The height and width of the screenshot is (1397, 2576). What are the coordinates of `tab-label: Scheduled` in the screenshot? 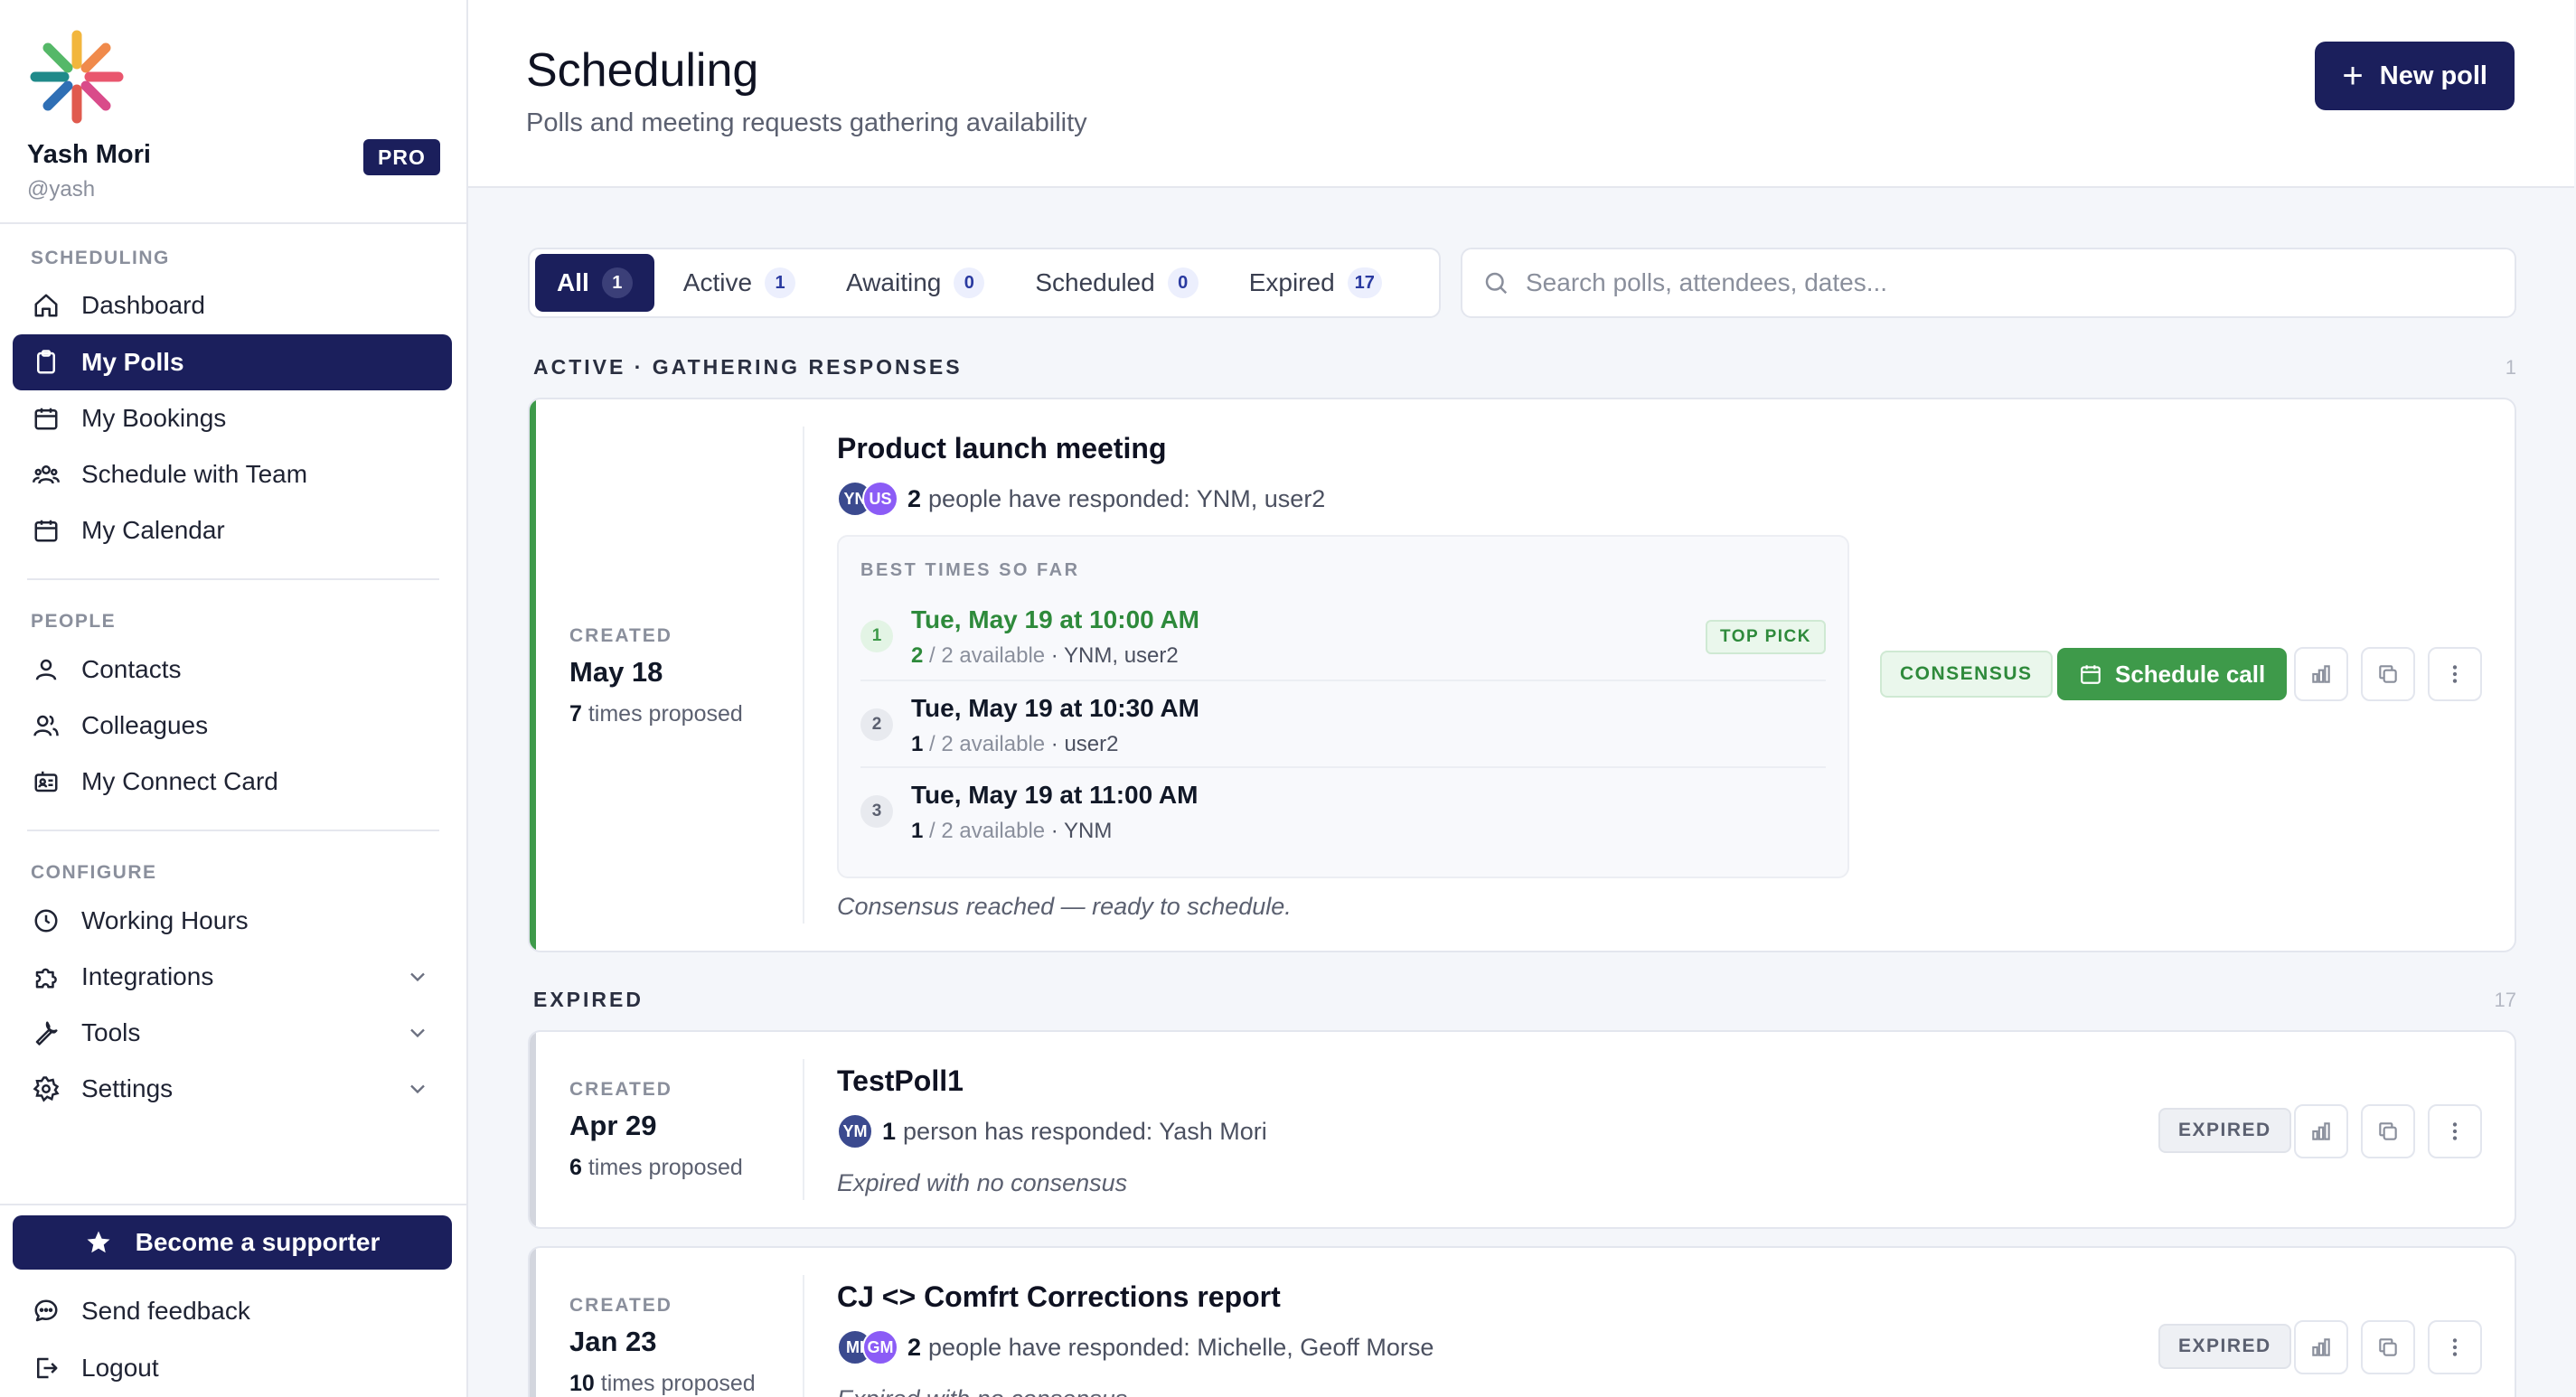 It's located at (1095, 282).